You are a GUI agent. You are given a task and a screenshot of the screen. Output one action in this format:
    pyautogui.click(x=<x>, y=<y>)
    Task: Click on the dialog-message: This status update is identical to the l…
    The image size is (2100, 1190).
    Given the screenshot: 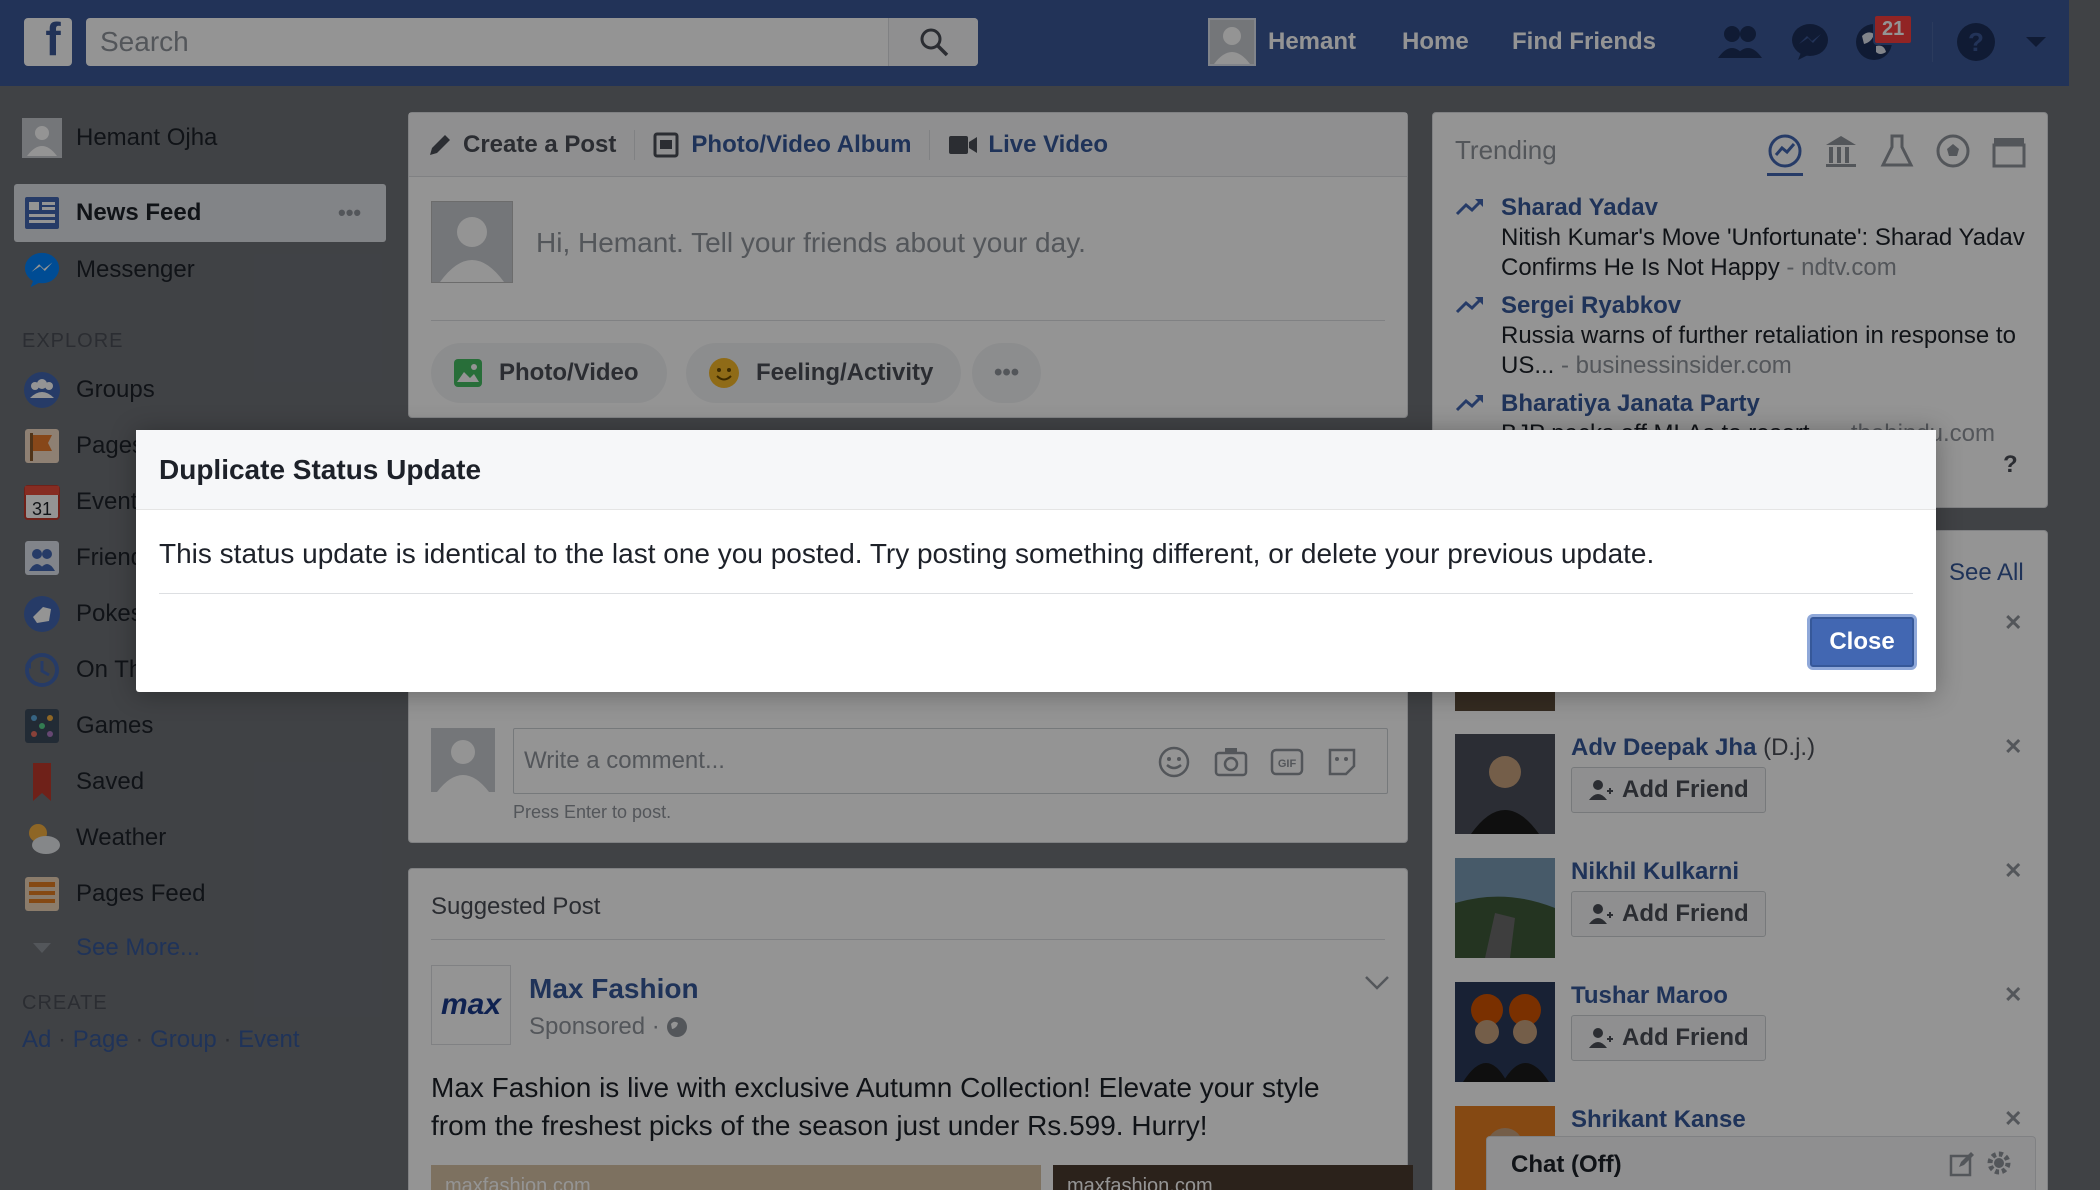 What is the action you would take?
    pyautogui.click(x=907, y=553)
    